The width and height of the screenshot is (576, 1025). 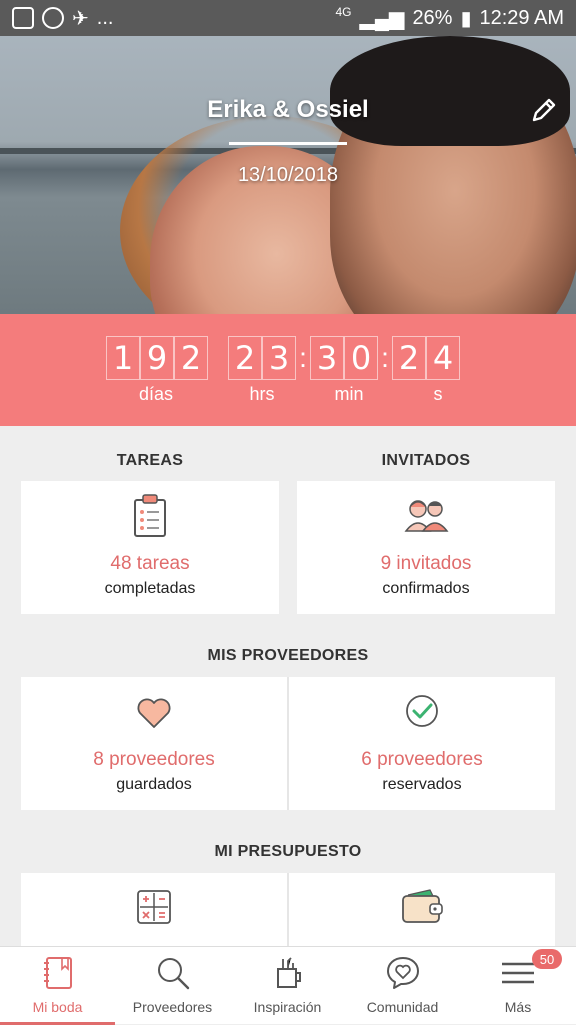 I want to click on tareas-count: 48 tareas, so click(x=150, y=563).